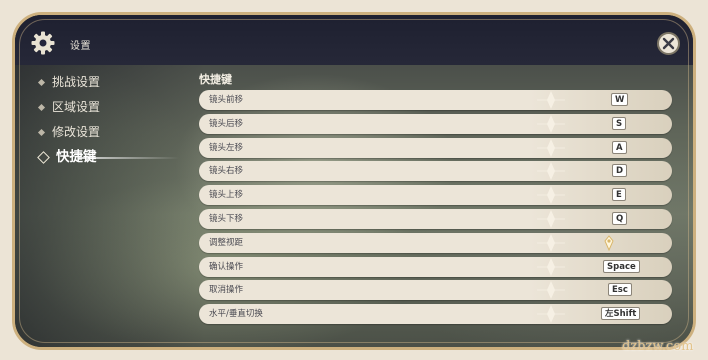  Describe the element at coordinates (76, 107) in the screenshot. I see `sidebar-item-label: 区域设置` at that location.